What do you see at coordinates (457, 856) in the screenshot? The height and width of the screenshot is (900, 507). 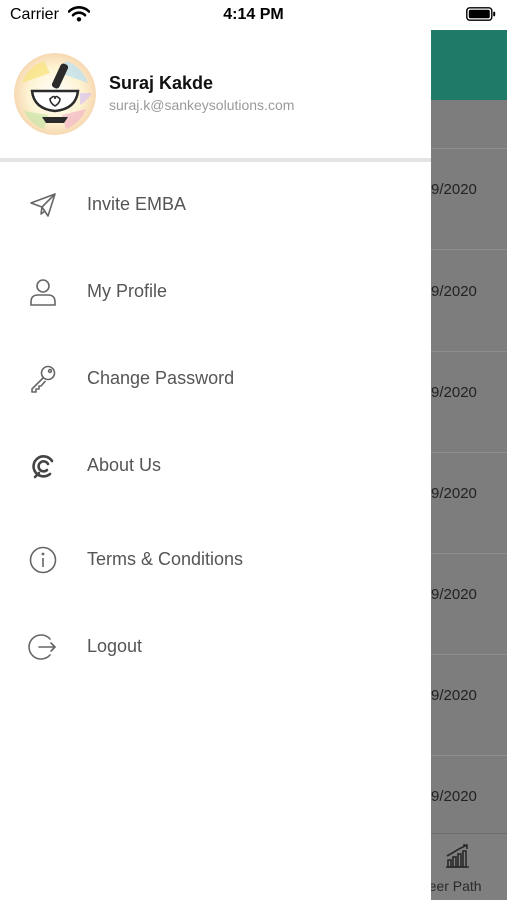 I see `growth-chart-icon` at bounding box center [457, 856].